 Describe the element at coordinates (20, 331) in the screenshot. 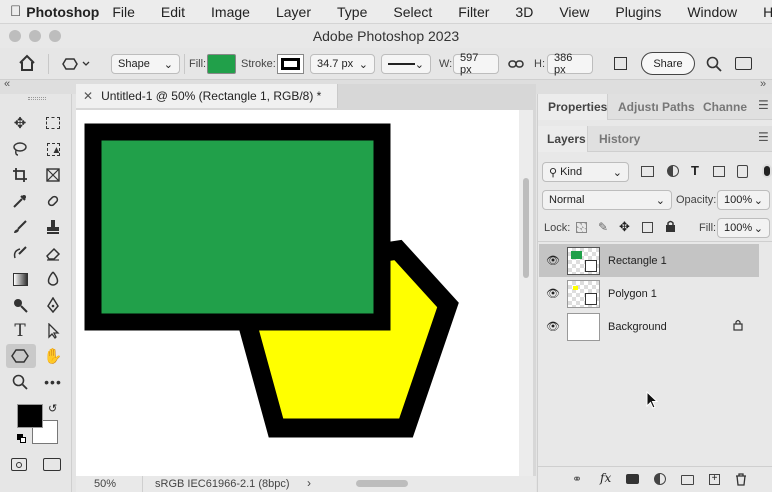

I see `type-tool-icon: T` at that location.